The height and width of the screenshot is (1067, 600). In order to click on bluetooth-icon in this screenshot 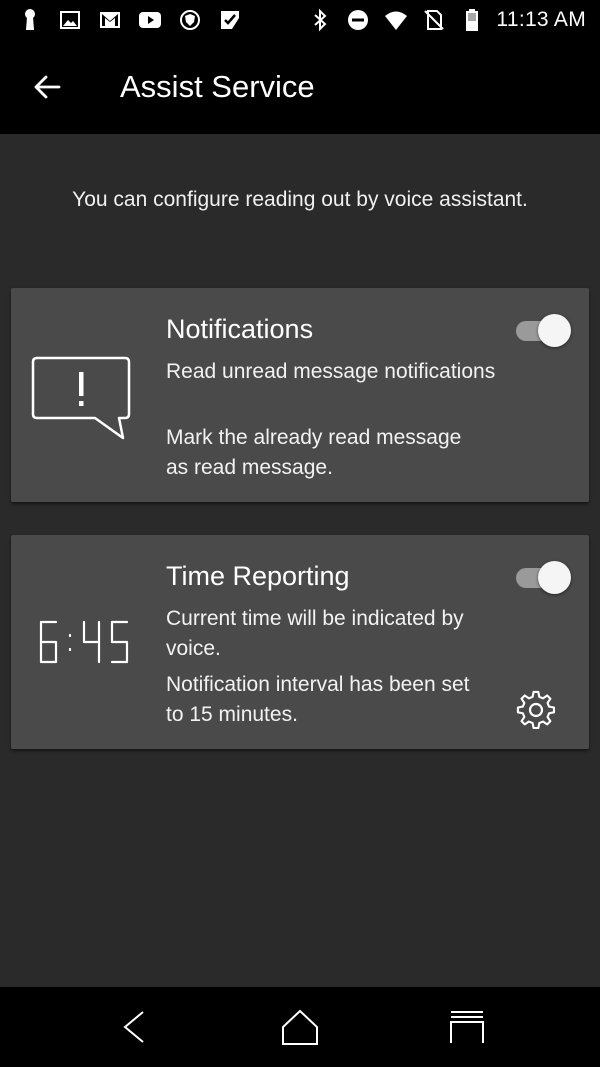, I will do `click(320, 20)`.